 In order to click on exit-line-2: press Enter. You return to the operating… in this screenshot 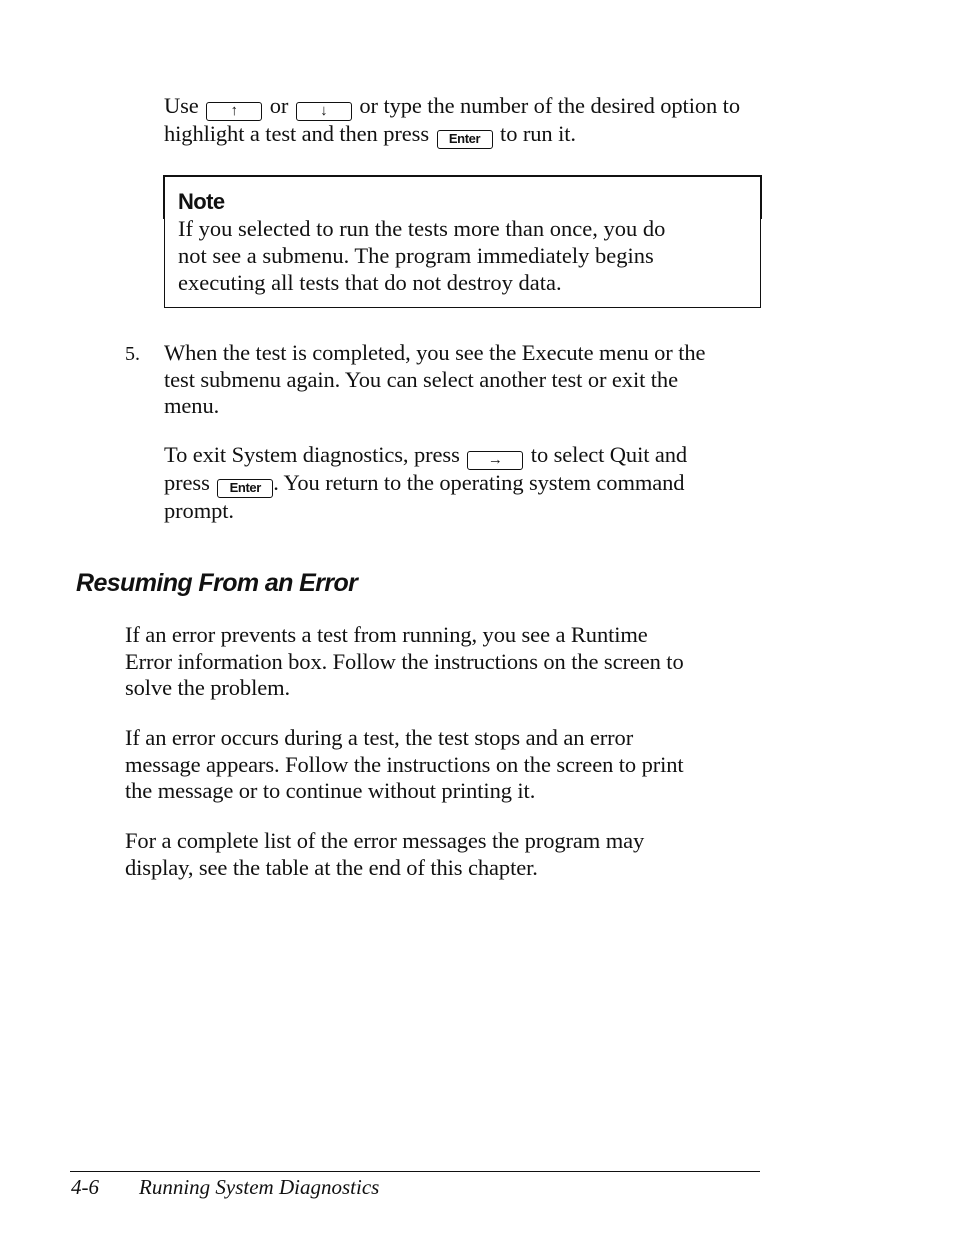, I will do `click(425, 484)`.